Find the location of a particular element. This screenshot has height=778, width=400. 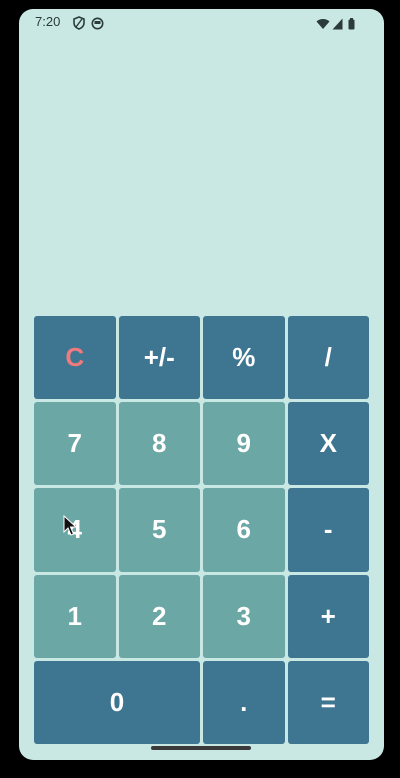

subtract-button: - is located at coordinates (328, 530).